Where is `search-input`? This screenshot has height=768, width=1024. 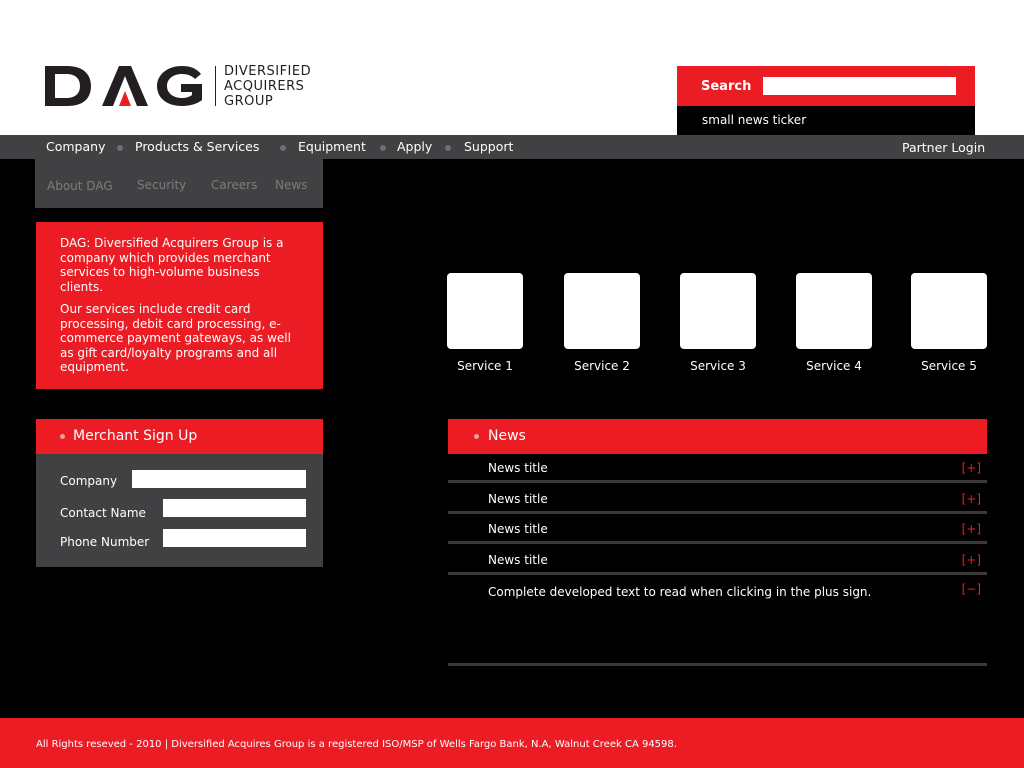 search-input is located at coordinates (859, 86).